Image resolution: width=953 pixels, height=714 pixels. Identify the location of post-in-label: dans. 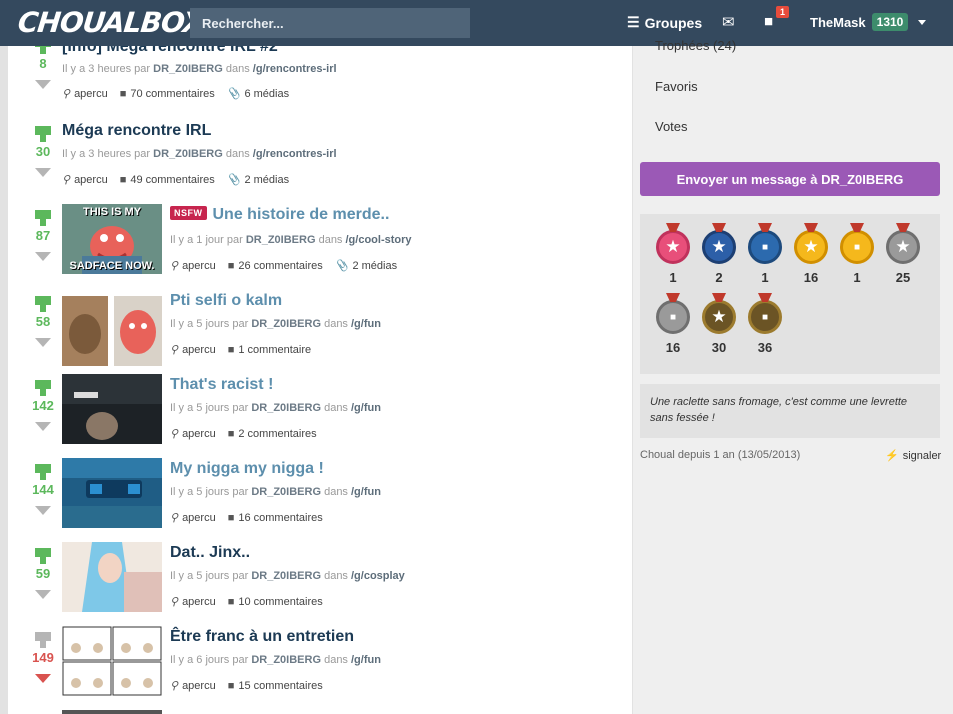
(336, 660).